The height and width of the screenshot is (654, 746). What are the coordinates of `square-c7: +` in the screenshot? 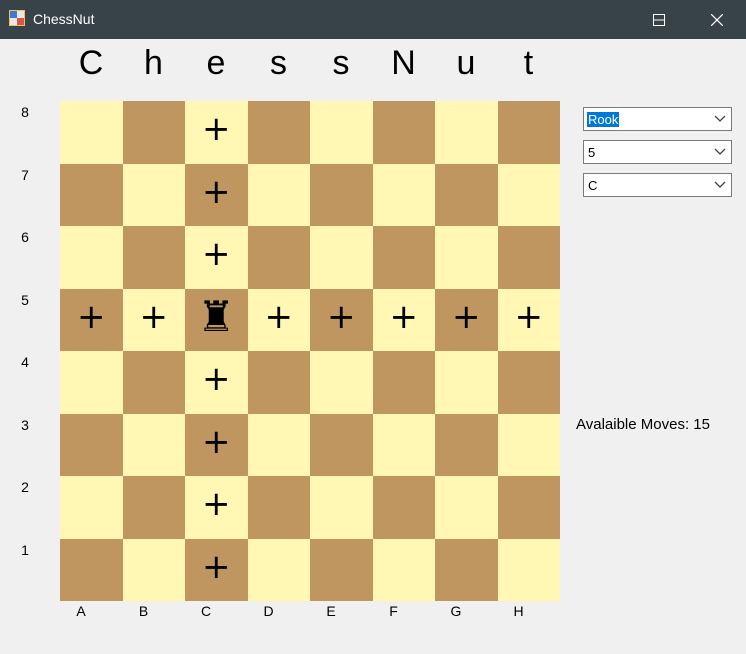 It's located at (216, 194).